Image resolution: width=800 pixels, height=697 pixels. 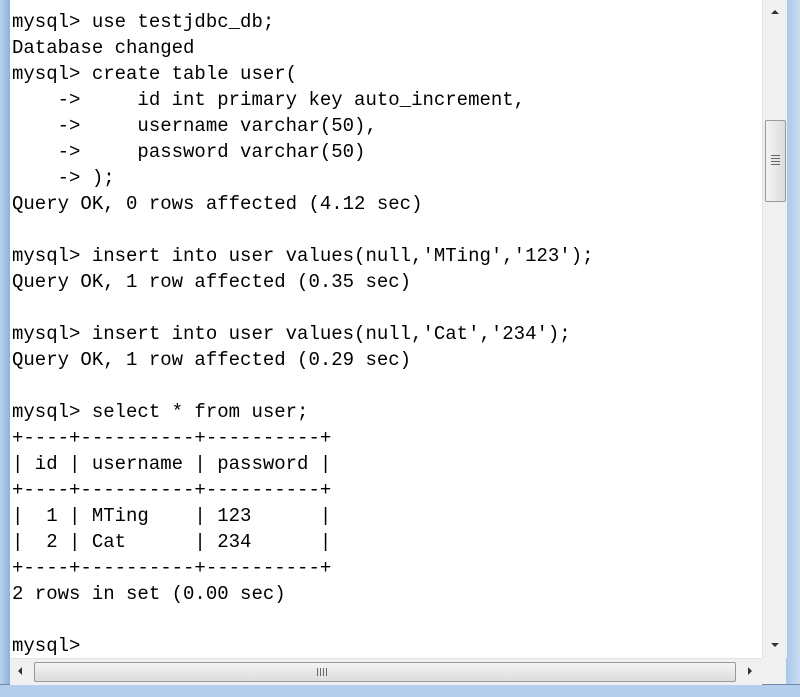 I want to click on window-frame-bottom, so click(x=400, y=690).